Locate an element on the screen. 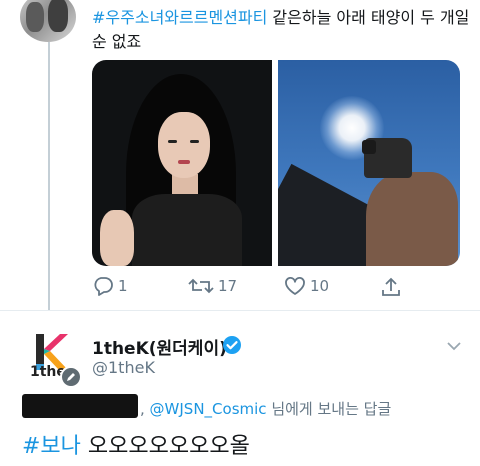 This screenshot has width=480, height=466. thread-line is located at coordinates (49, 176).